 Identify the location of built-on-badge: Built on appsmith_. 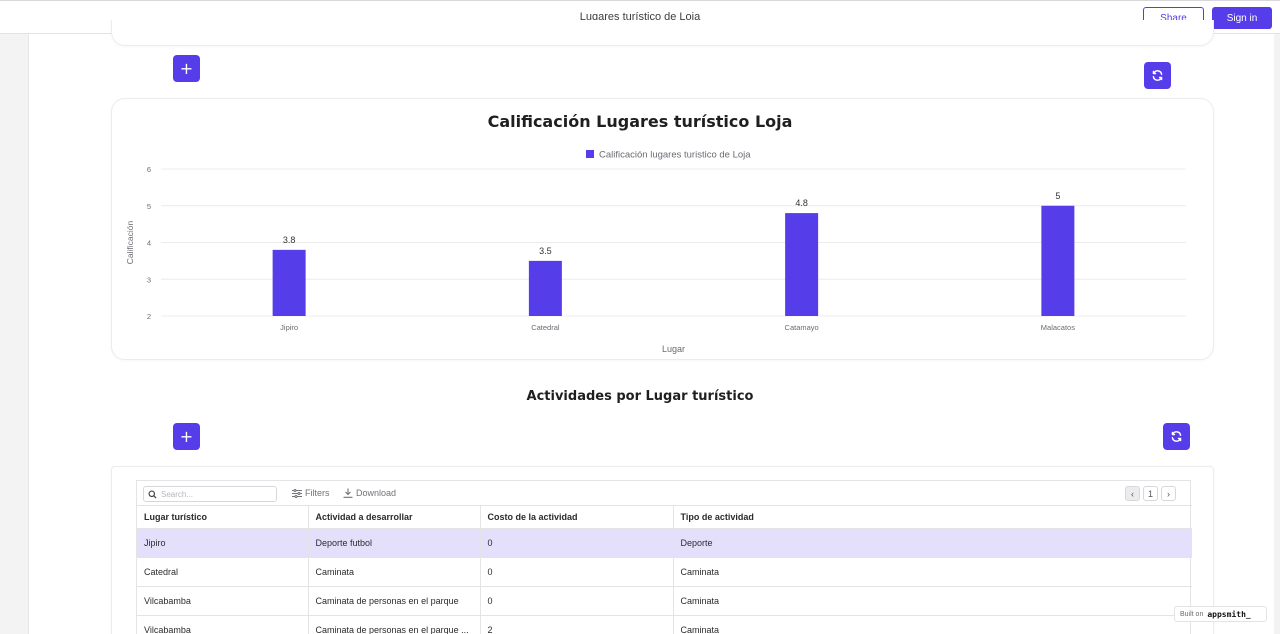
(1220, 614).